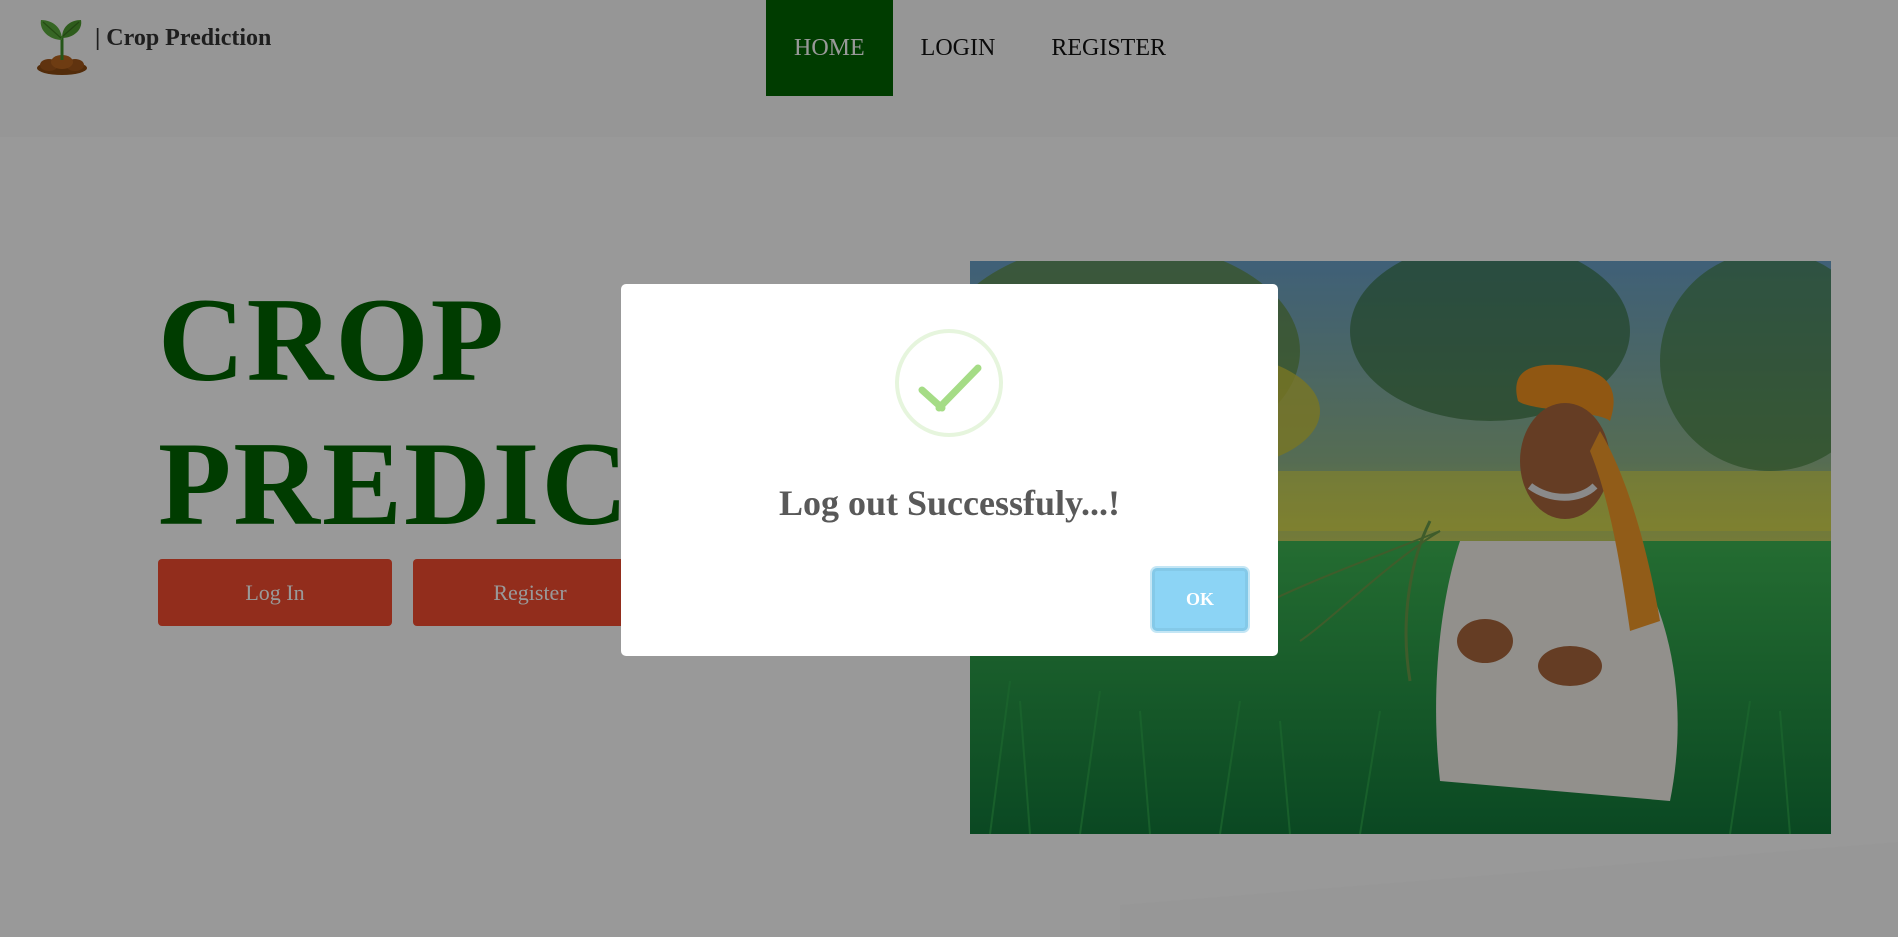  What do you see at coordinates (949, 503) in the screenshot?
I see `dialog-message: Log out Successfuly...!` at bounding box center [949, 503].